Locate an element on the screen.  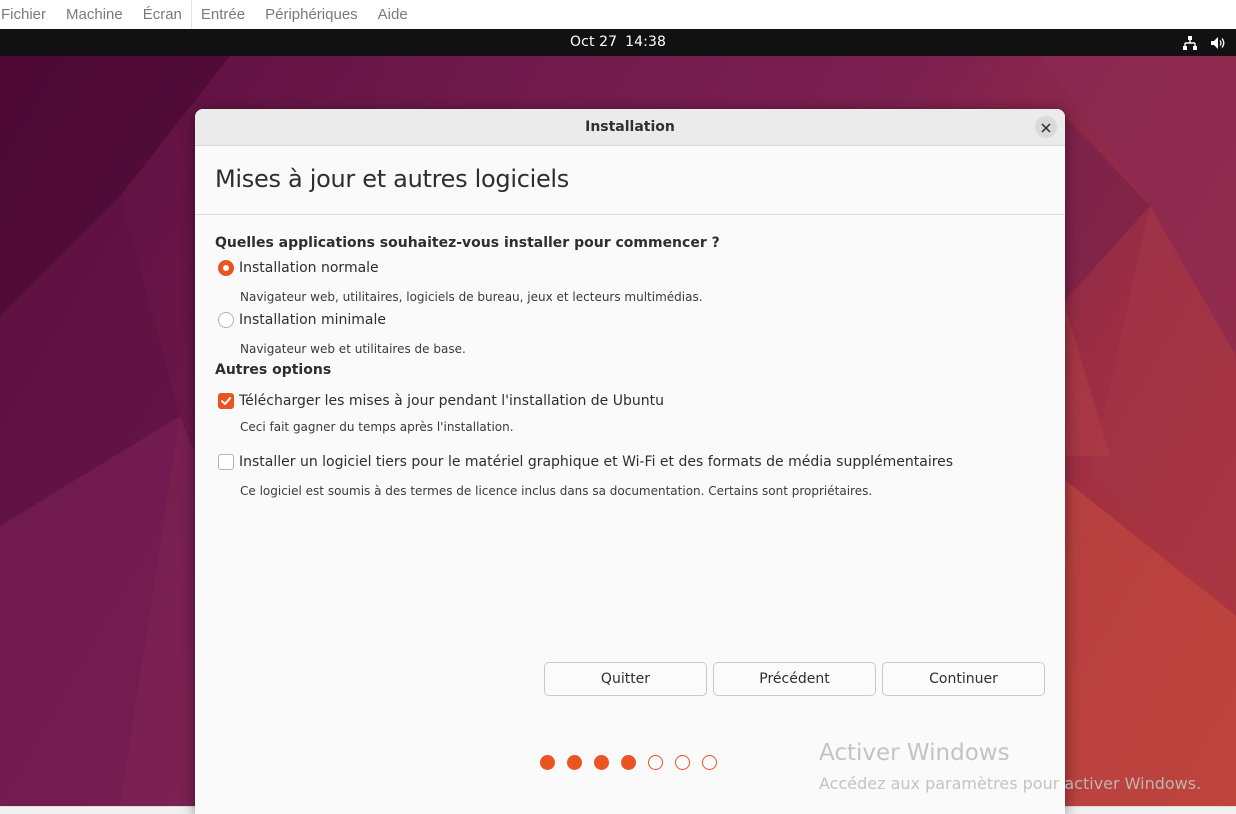
continue-button: Continuer is located at coordinates (963, 679).